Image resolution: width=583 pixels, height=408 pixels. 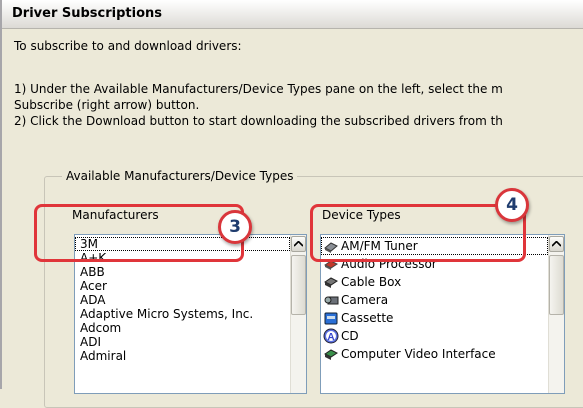 What do you see at coordinates (235, 227) in the screenshot?
I see `callout-3-badge: 3` at bounding box center [235, 227].